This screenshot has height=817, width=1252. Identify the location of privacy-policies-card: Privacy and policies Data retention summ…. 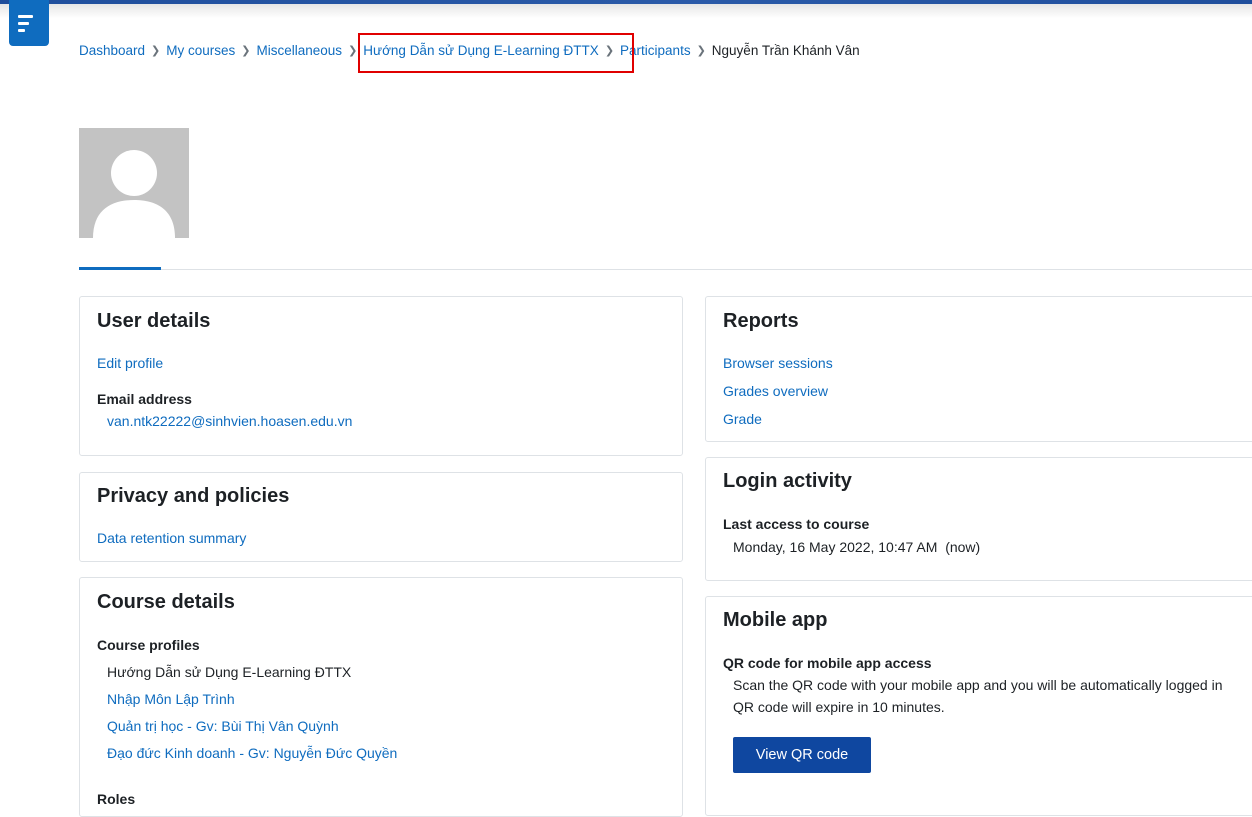
(381, 517).